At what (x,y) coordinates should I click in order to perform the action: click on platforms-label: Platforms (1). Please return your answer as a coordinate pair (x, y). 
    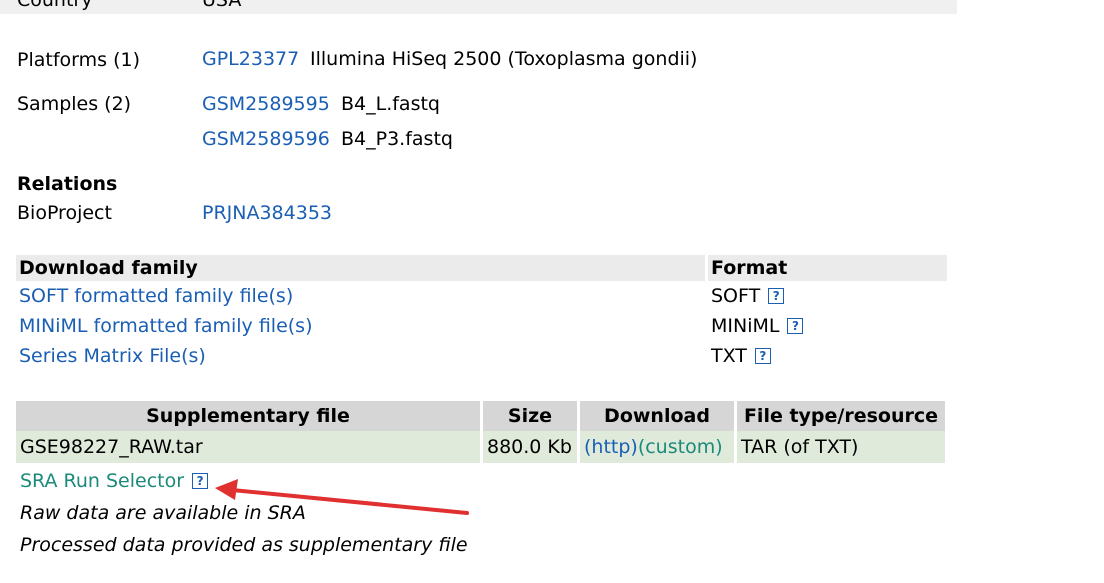
    Looking at the image, I should click on (78, 60).